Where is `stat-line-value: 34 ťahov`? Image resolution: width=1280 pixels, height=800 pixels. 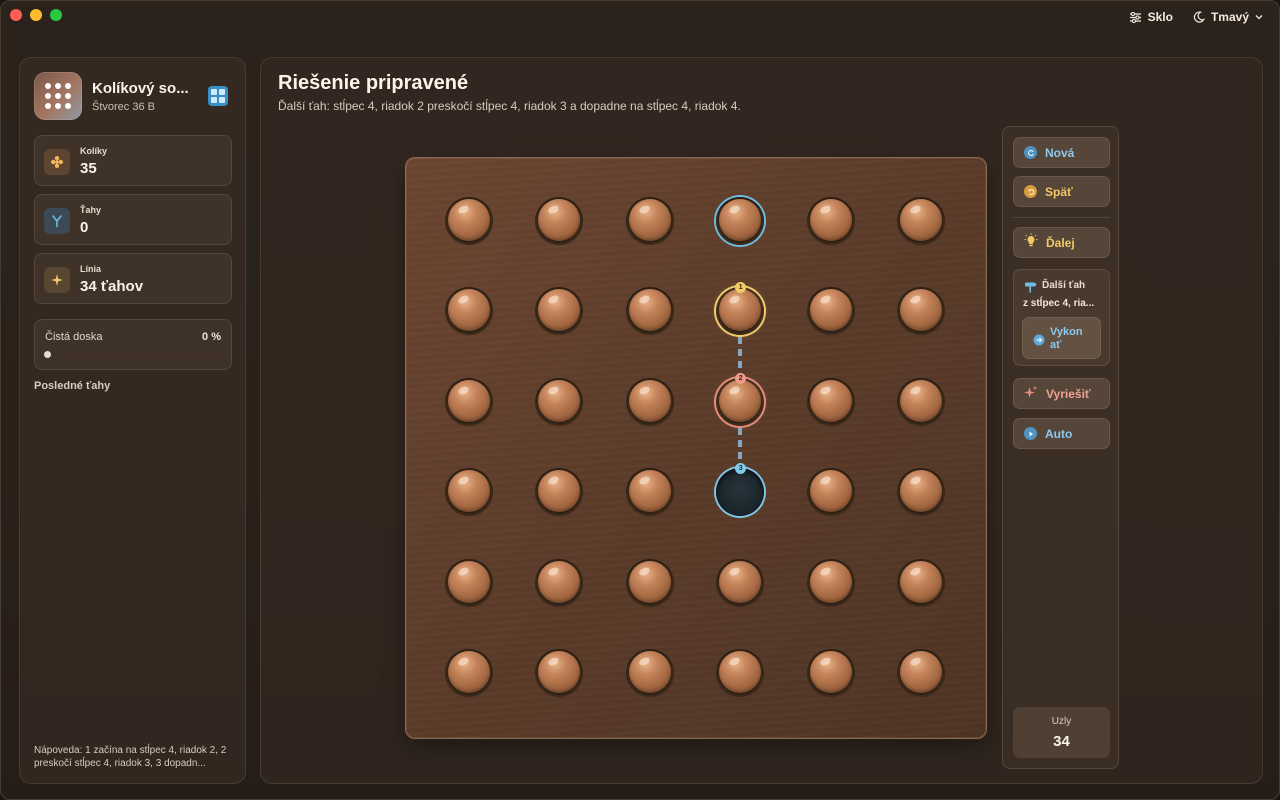
stat-line-value: 34 ťahov is located at coordinates (112, 286).